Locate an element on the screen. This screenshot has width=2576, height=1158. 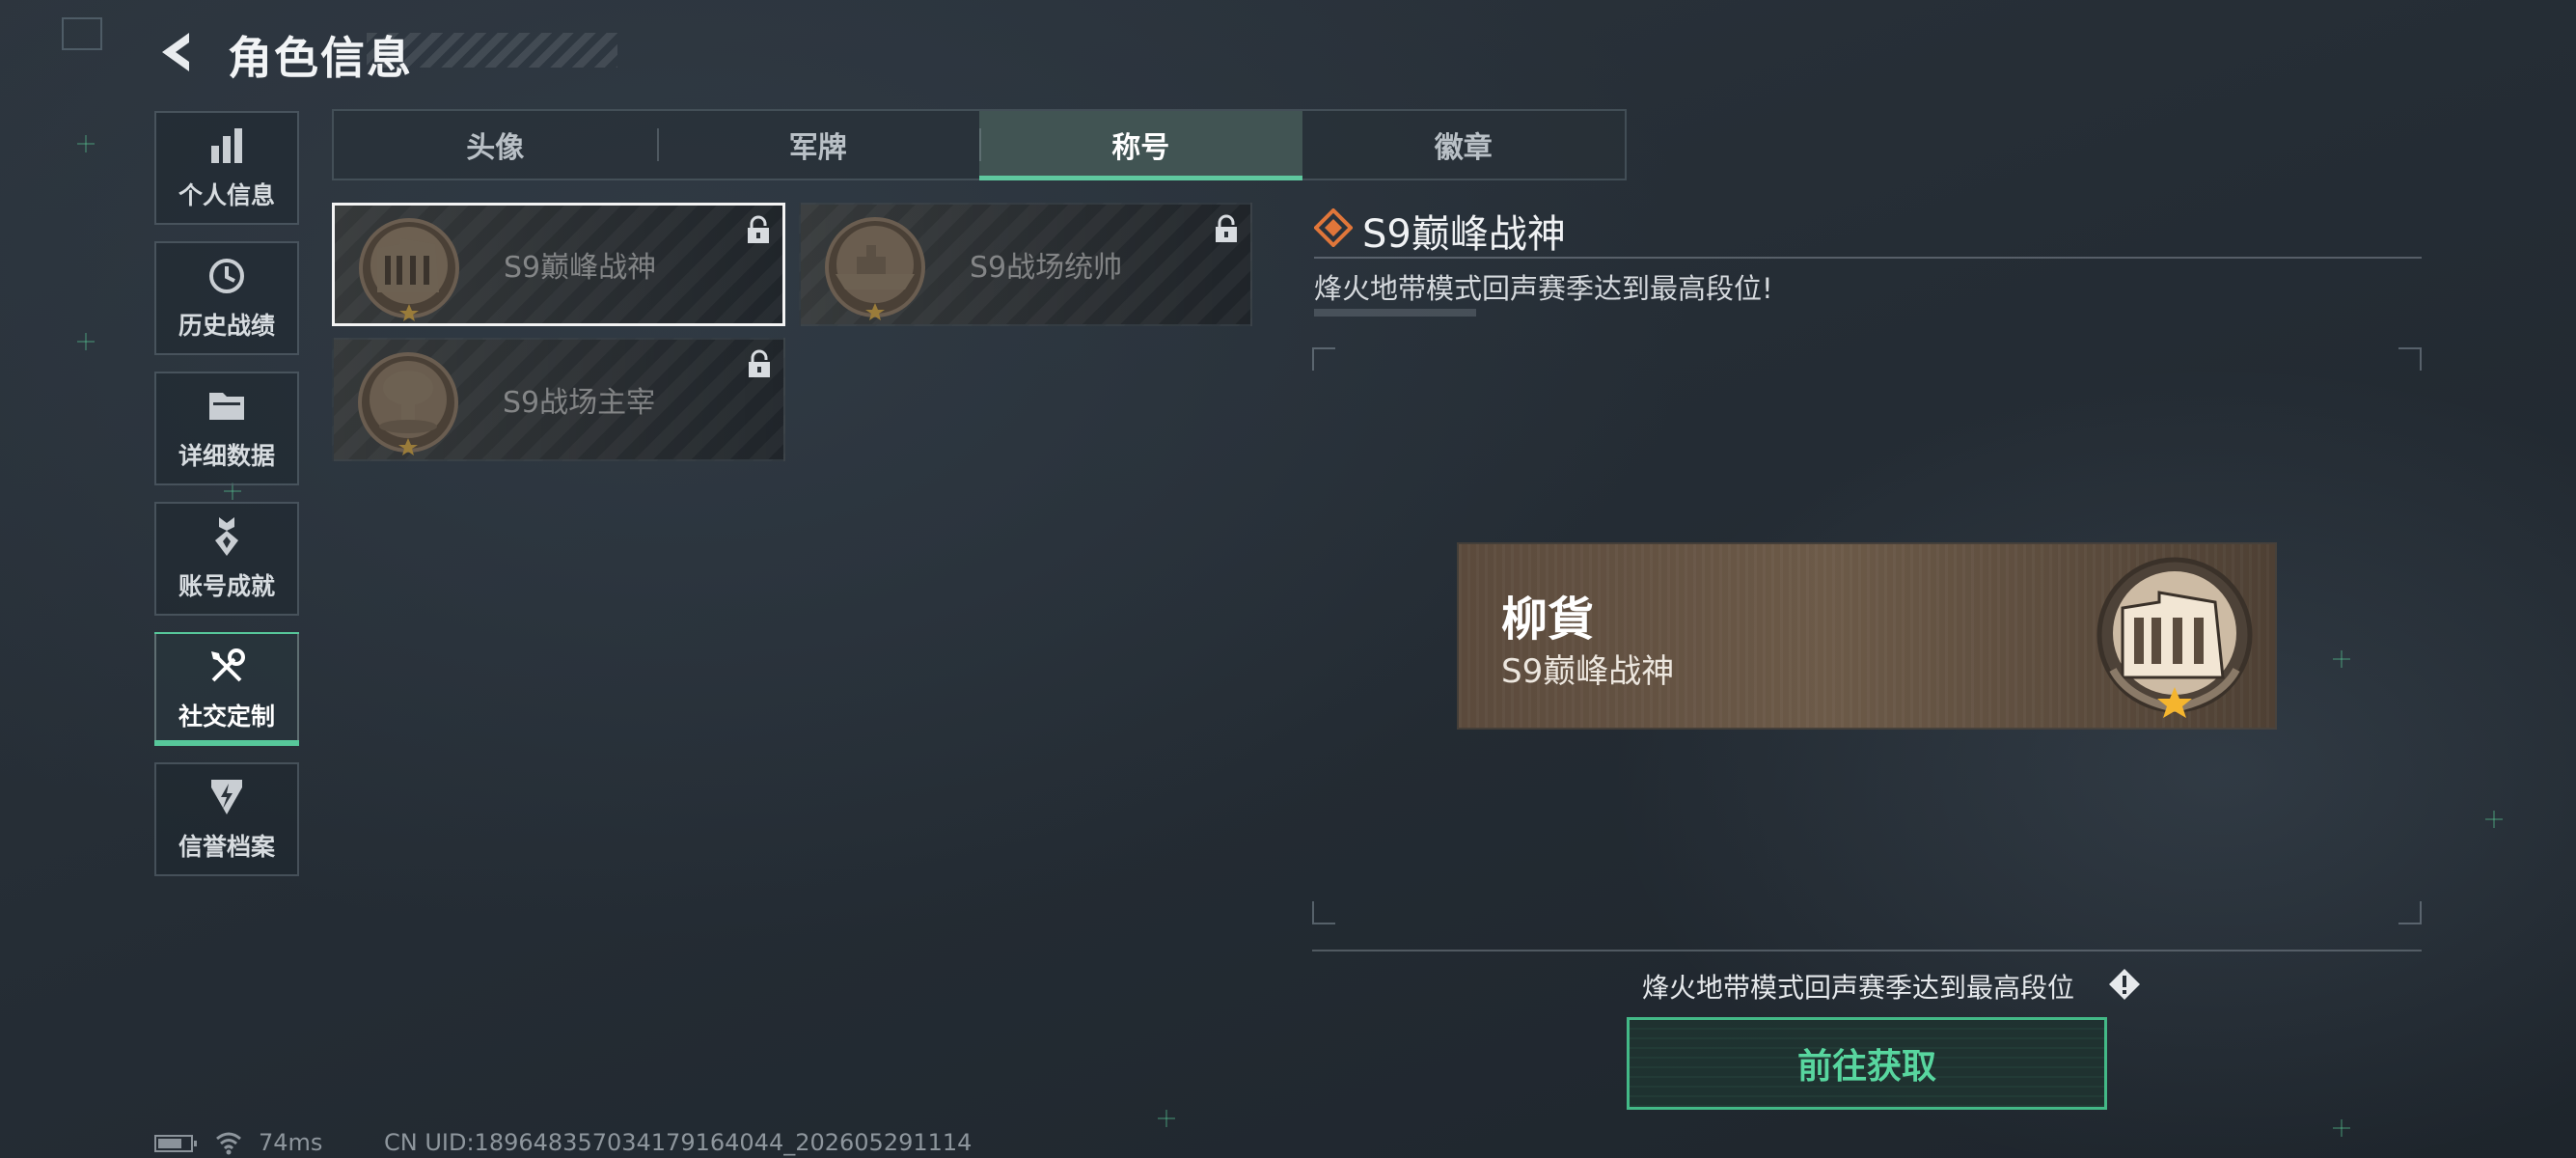
frame-corner-decoration is located at coordinates (82, 33).